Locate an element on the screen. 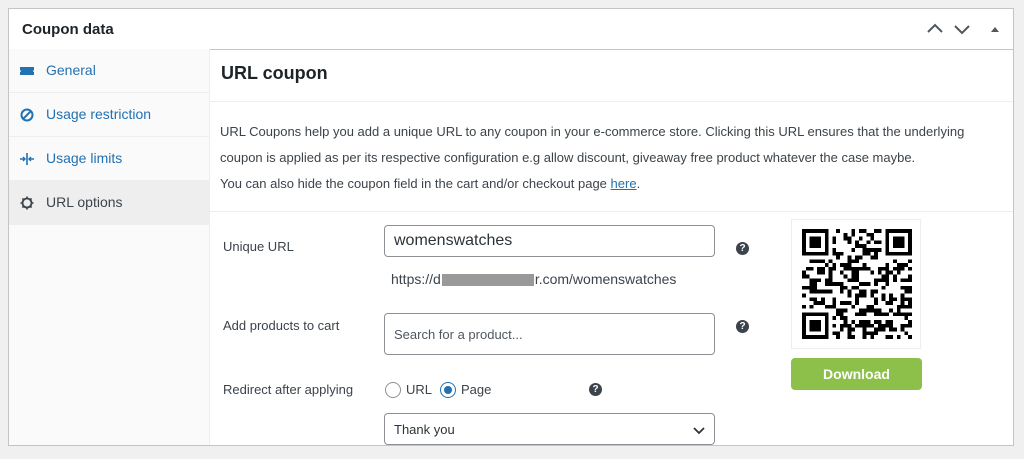  unique-url-input is located at coordinates (549, 241).